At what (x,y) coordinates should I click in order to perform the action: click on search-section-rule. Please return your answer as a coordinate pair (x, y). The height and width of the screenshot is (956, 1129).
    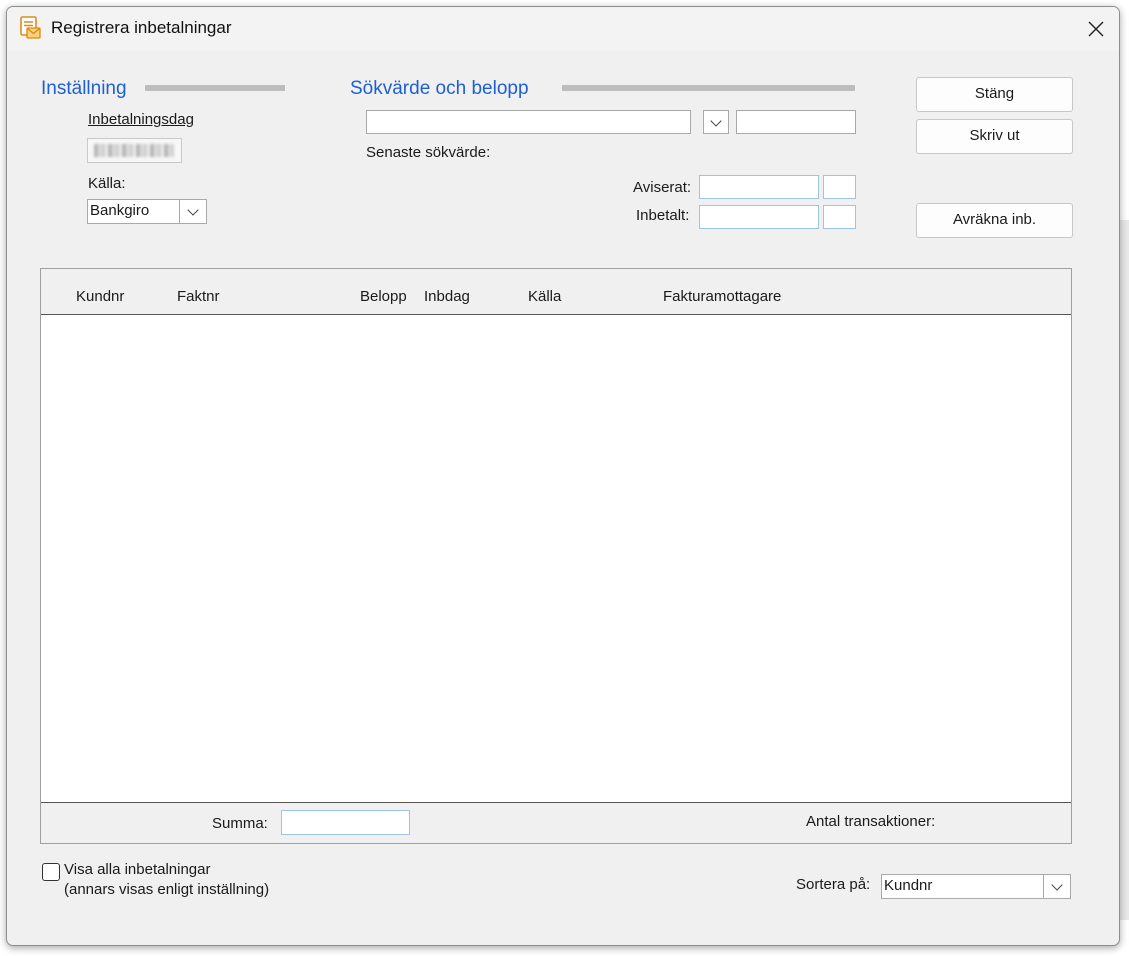
    Looking at the image, I should click on (708, 88).